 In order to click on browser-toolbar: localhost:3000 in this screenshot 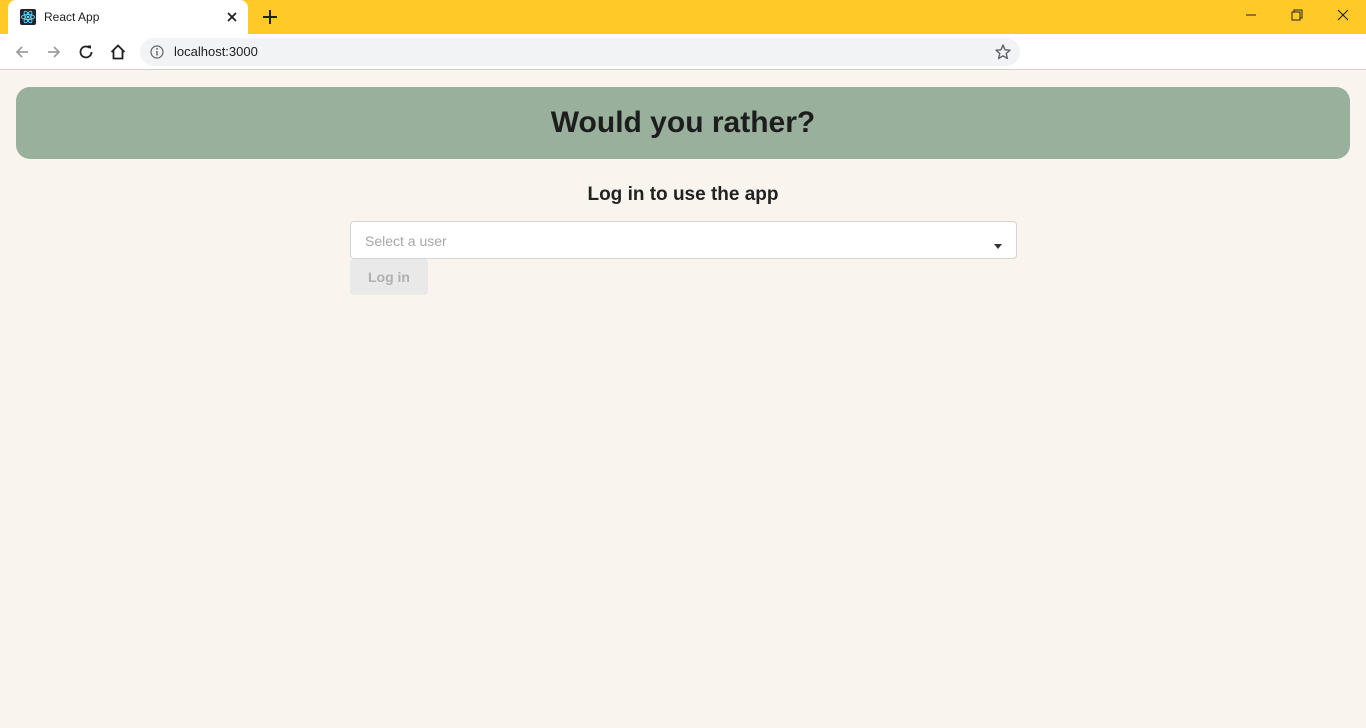, I will do `click(683, 52)`.